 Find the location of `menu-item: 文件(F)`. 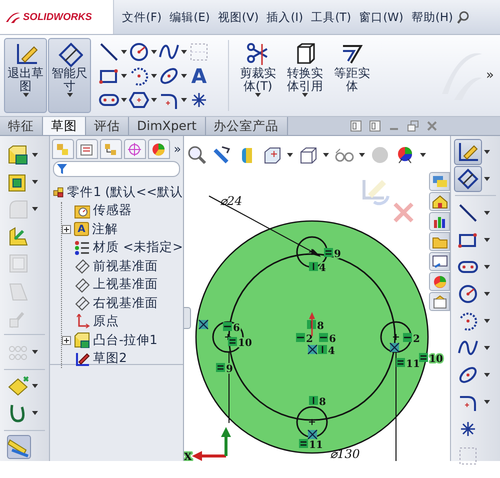

menu-item: 文件(F) is located at coordinates (142, 17).